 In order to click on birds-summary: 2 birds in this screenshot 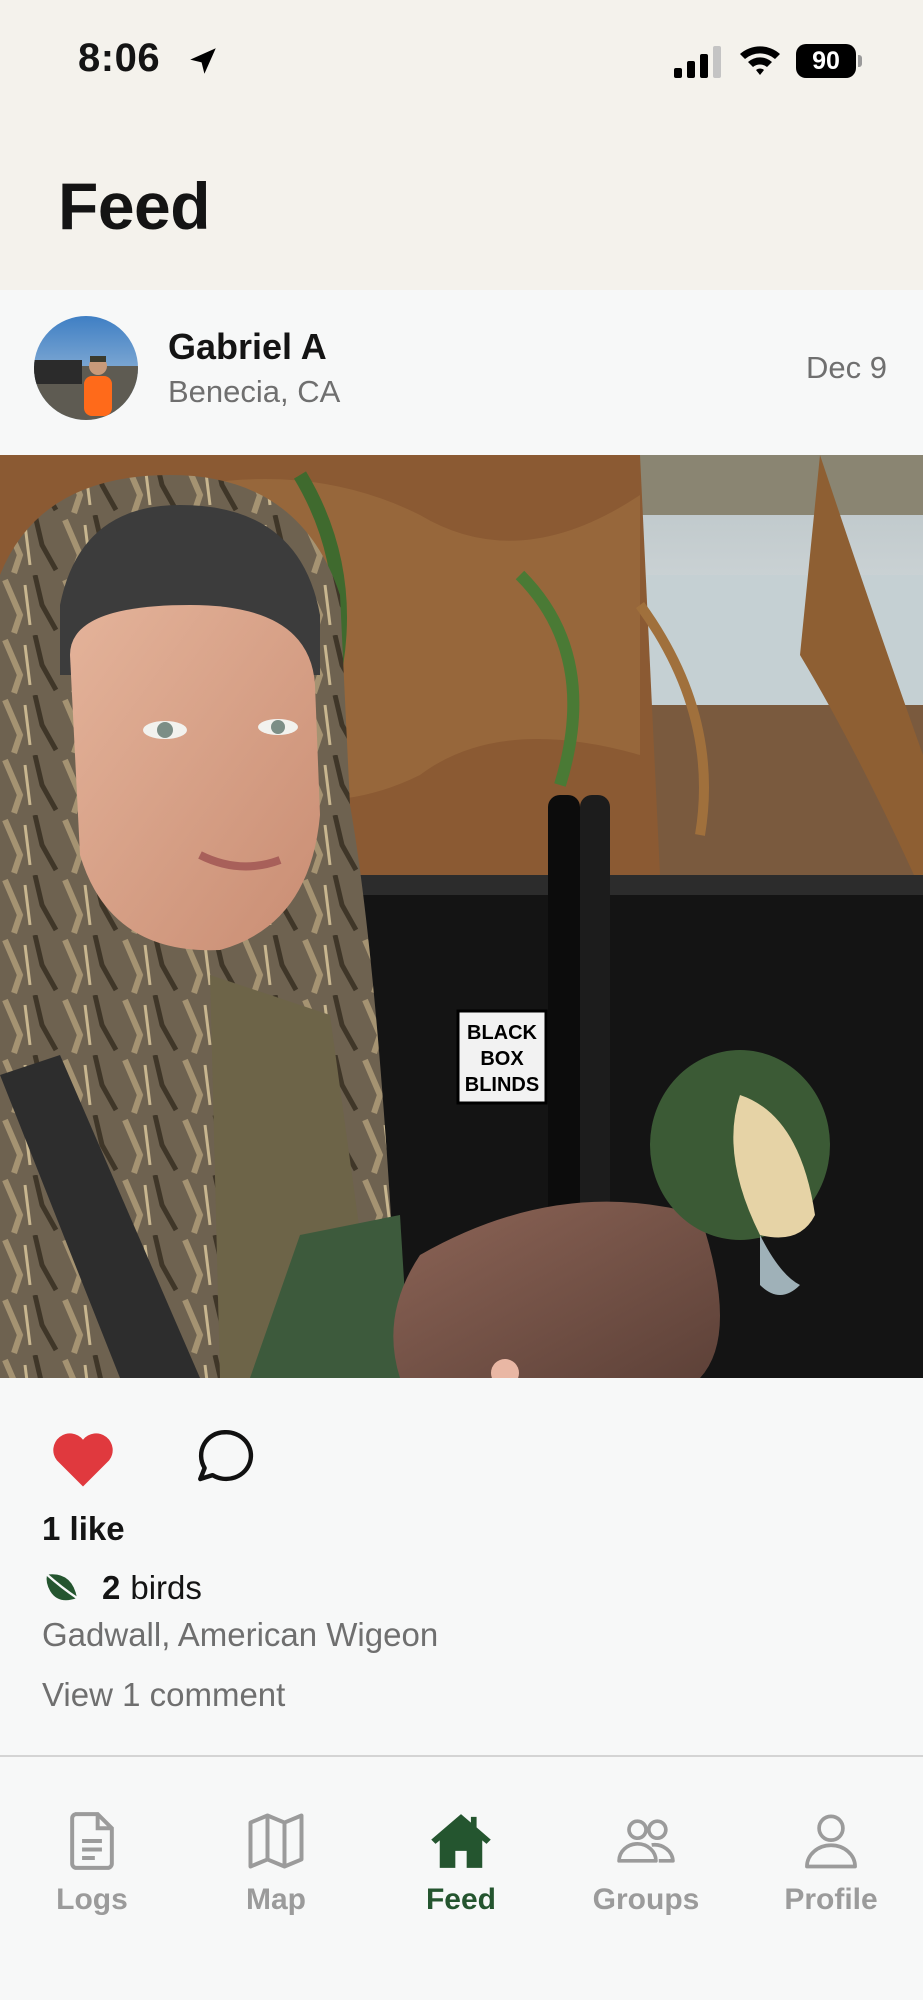, I will do `click(122, 1588)`.